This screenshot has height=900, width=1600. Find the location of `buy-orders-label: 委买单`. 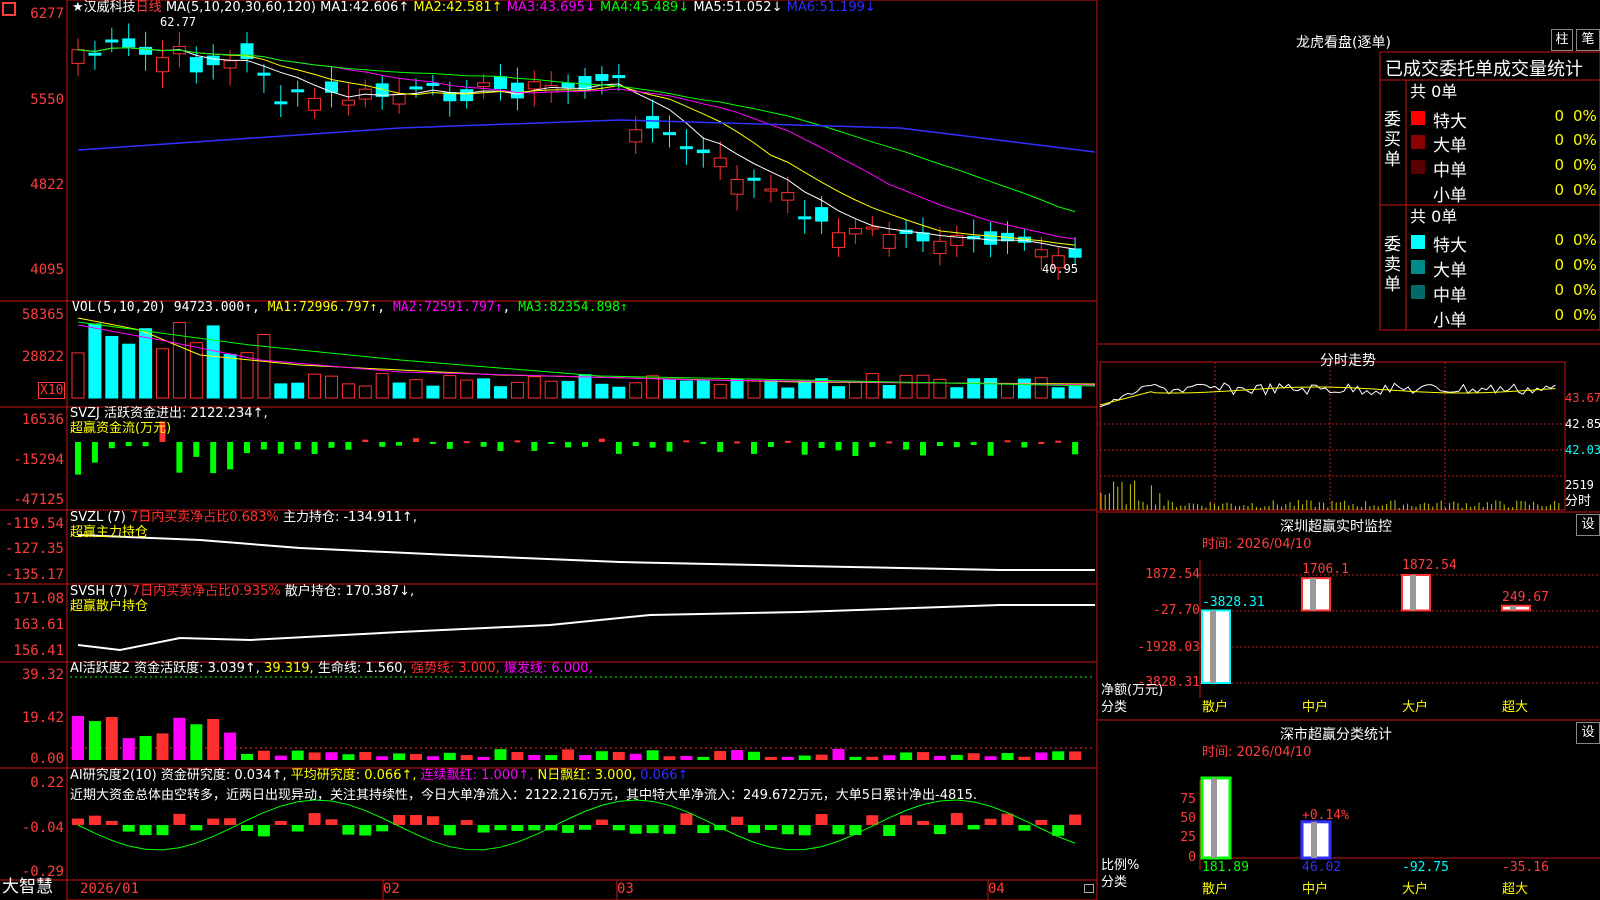

buy-orders-label: 委买单 is located at coordinates (1392, 140).